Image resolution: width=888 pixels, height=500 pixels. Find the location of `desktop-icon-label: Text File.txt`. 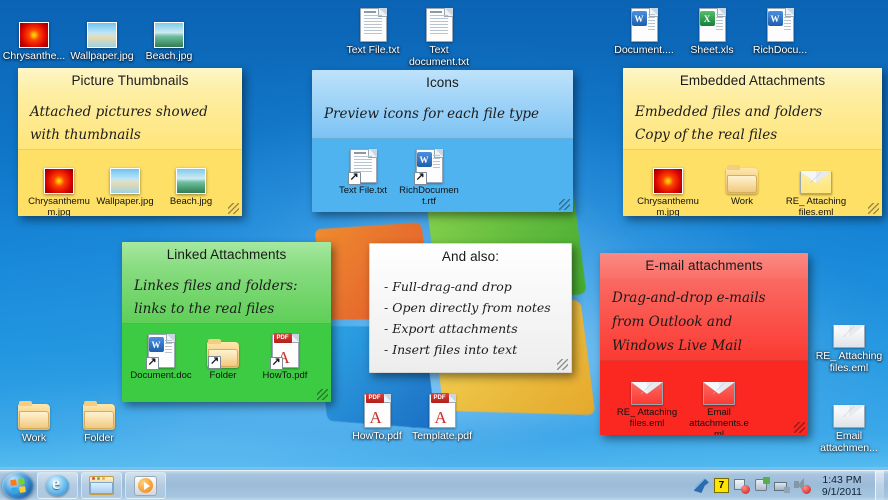

desktop-icon-label: Text File.txt is located at coordinates (373, 50).